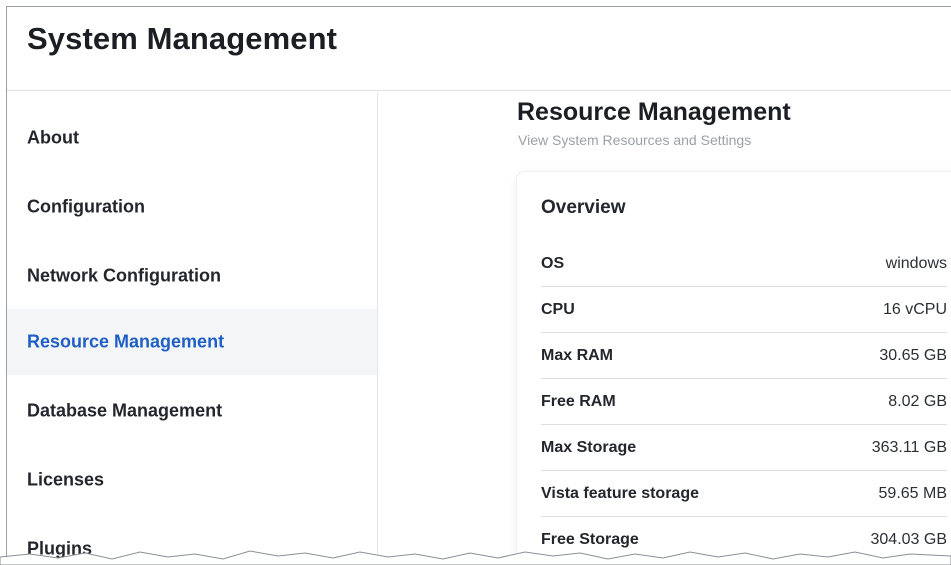 The image size is (951, 565). I want to click on sidebar-item-label: Resource Management, so click(126, 341).